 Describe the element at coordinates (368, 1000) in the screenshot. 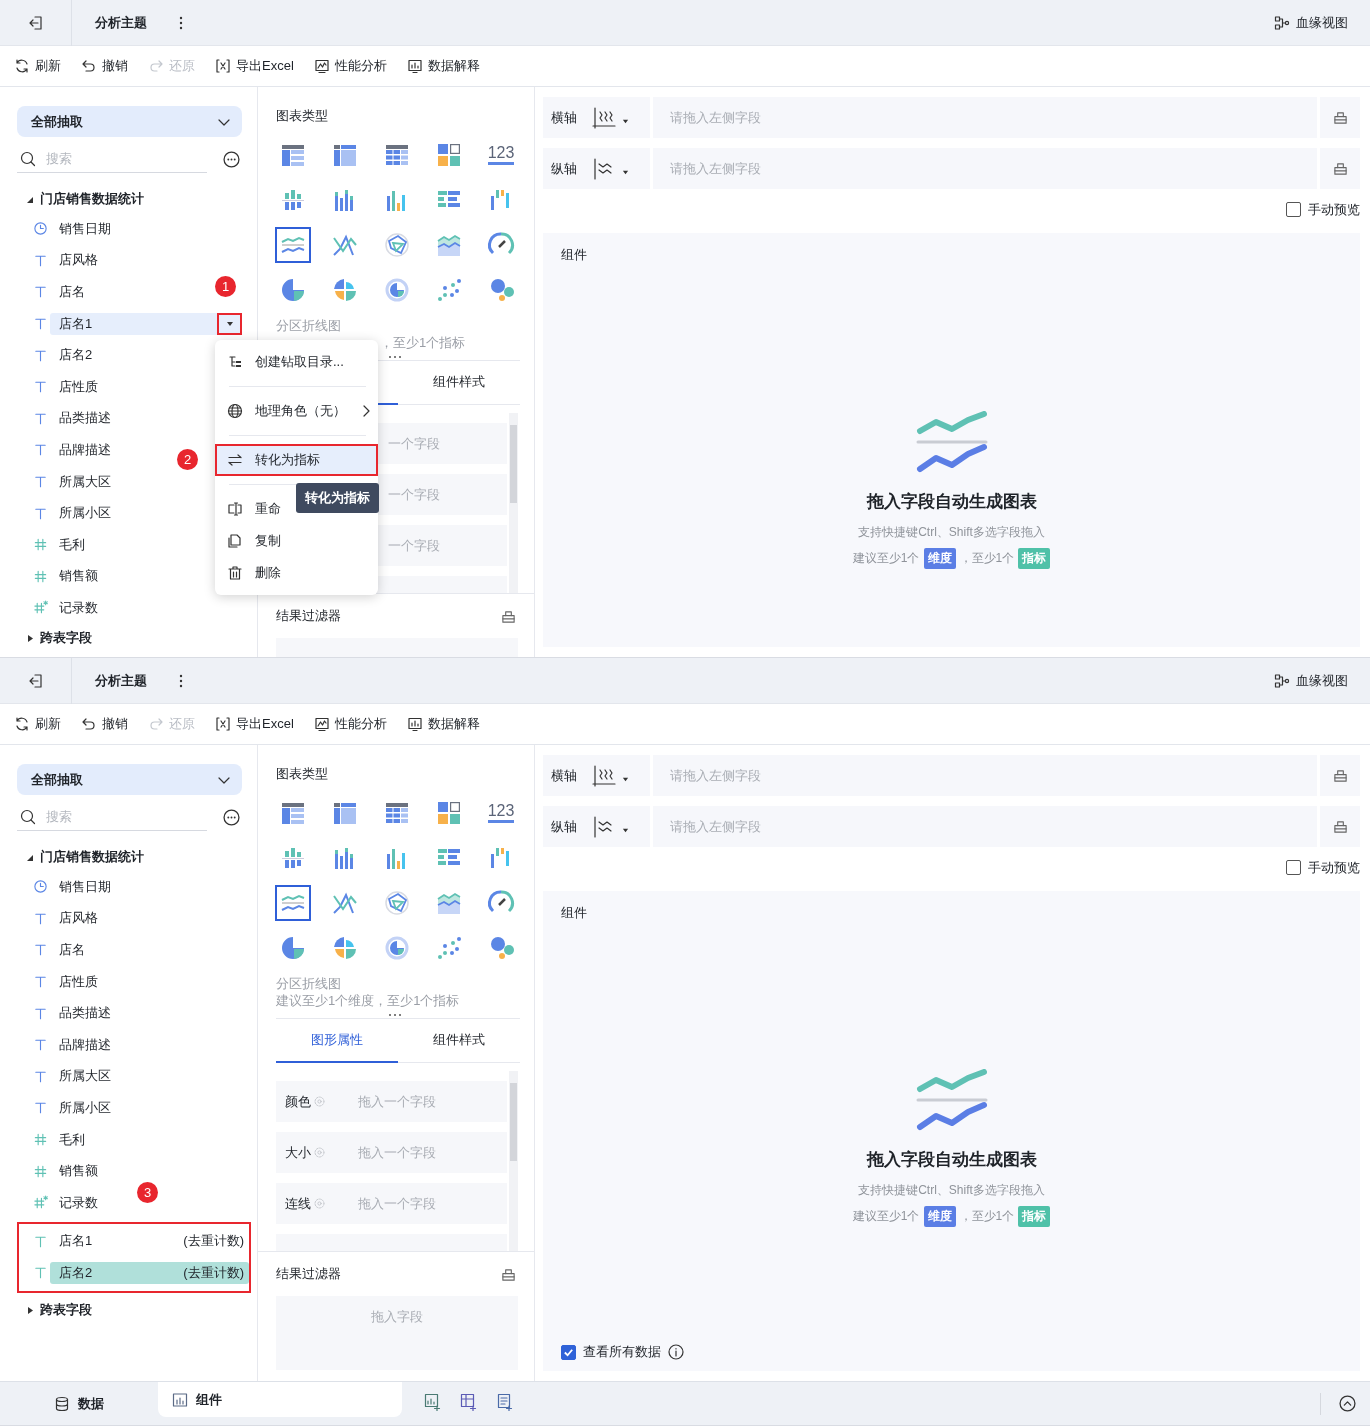

I see `chart-hint: 建议至少1个维度，至少1个指标` at that location.